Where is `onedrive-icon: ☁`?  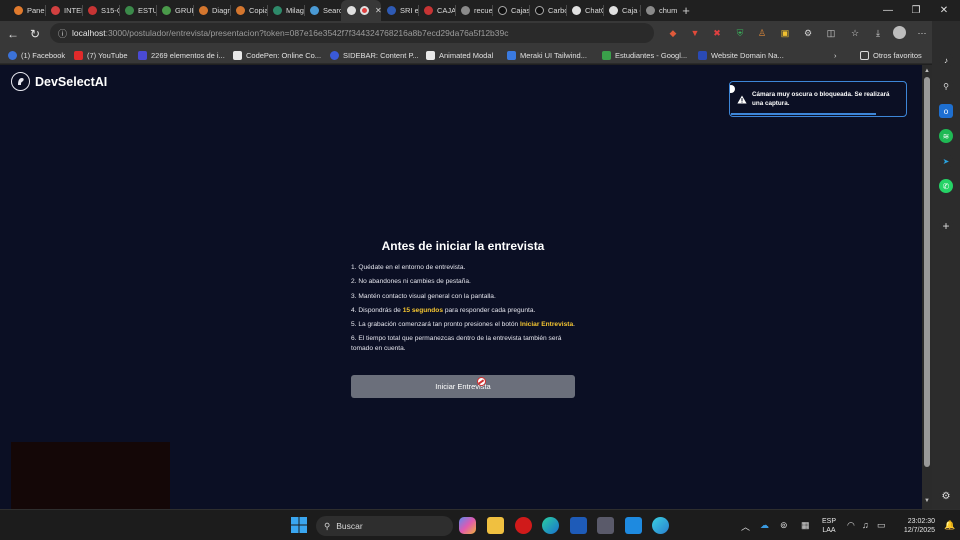 onedrive-icon: ☁ is located at coordinates (764, 525).